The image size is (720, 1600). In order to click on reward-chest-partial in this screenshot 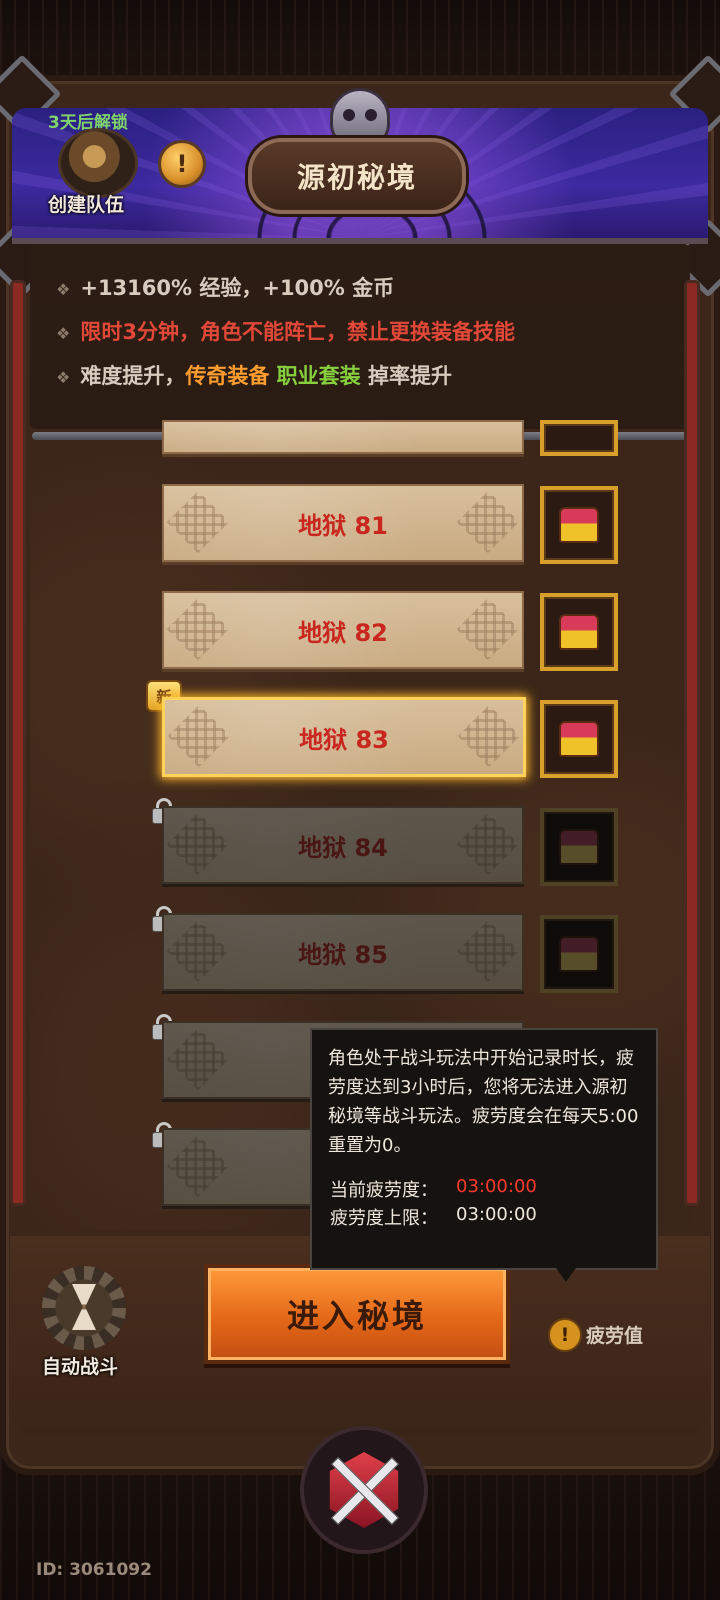, I will do `click(579, 438)`.